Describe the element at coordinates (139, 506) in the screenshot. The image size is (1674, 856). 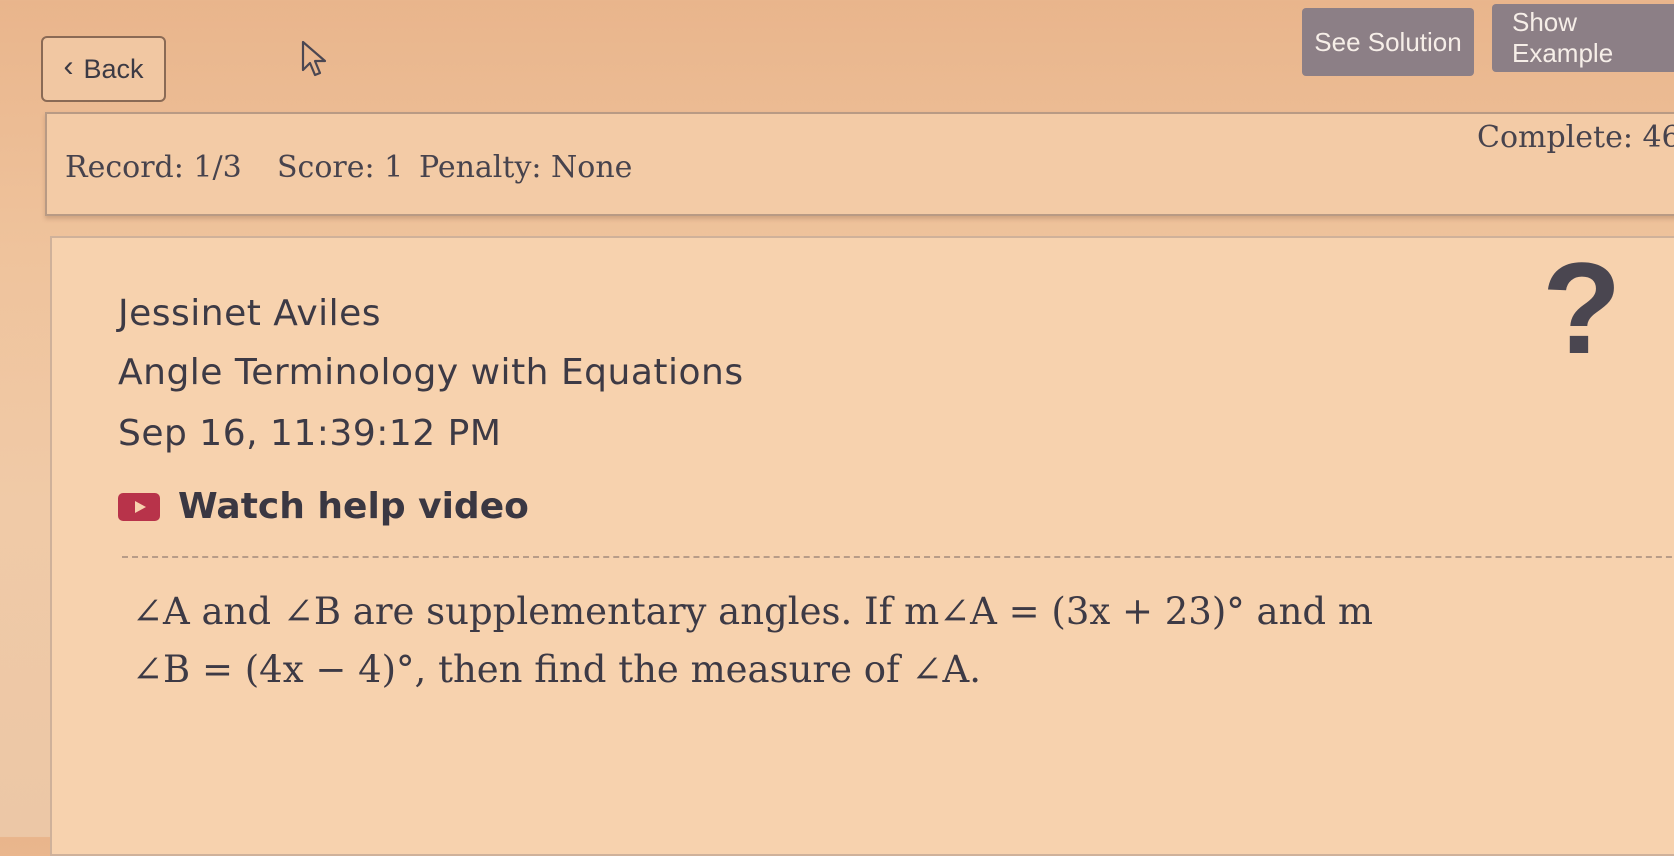
I see `video-play-icon` at that location.